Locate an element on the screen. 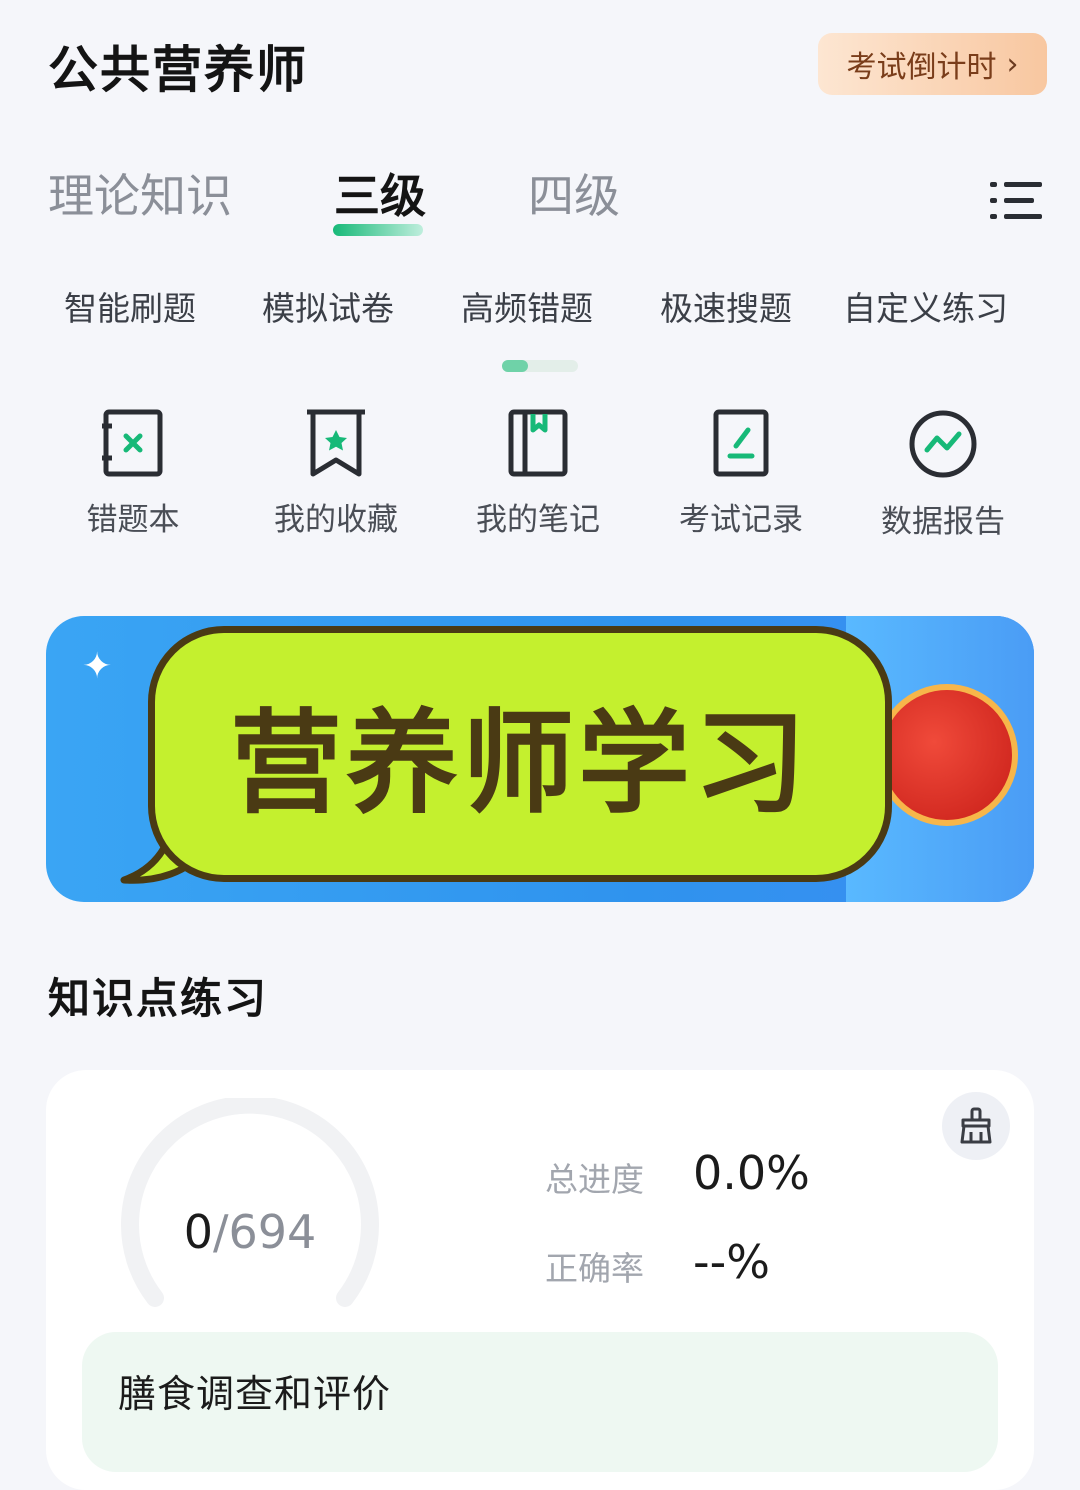 The image size is (1080, 1490). mode-smart-practice: 智能刷题 is located at coordinates (130, 306).